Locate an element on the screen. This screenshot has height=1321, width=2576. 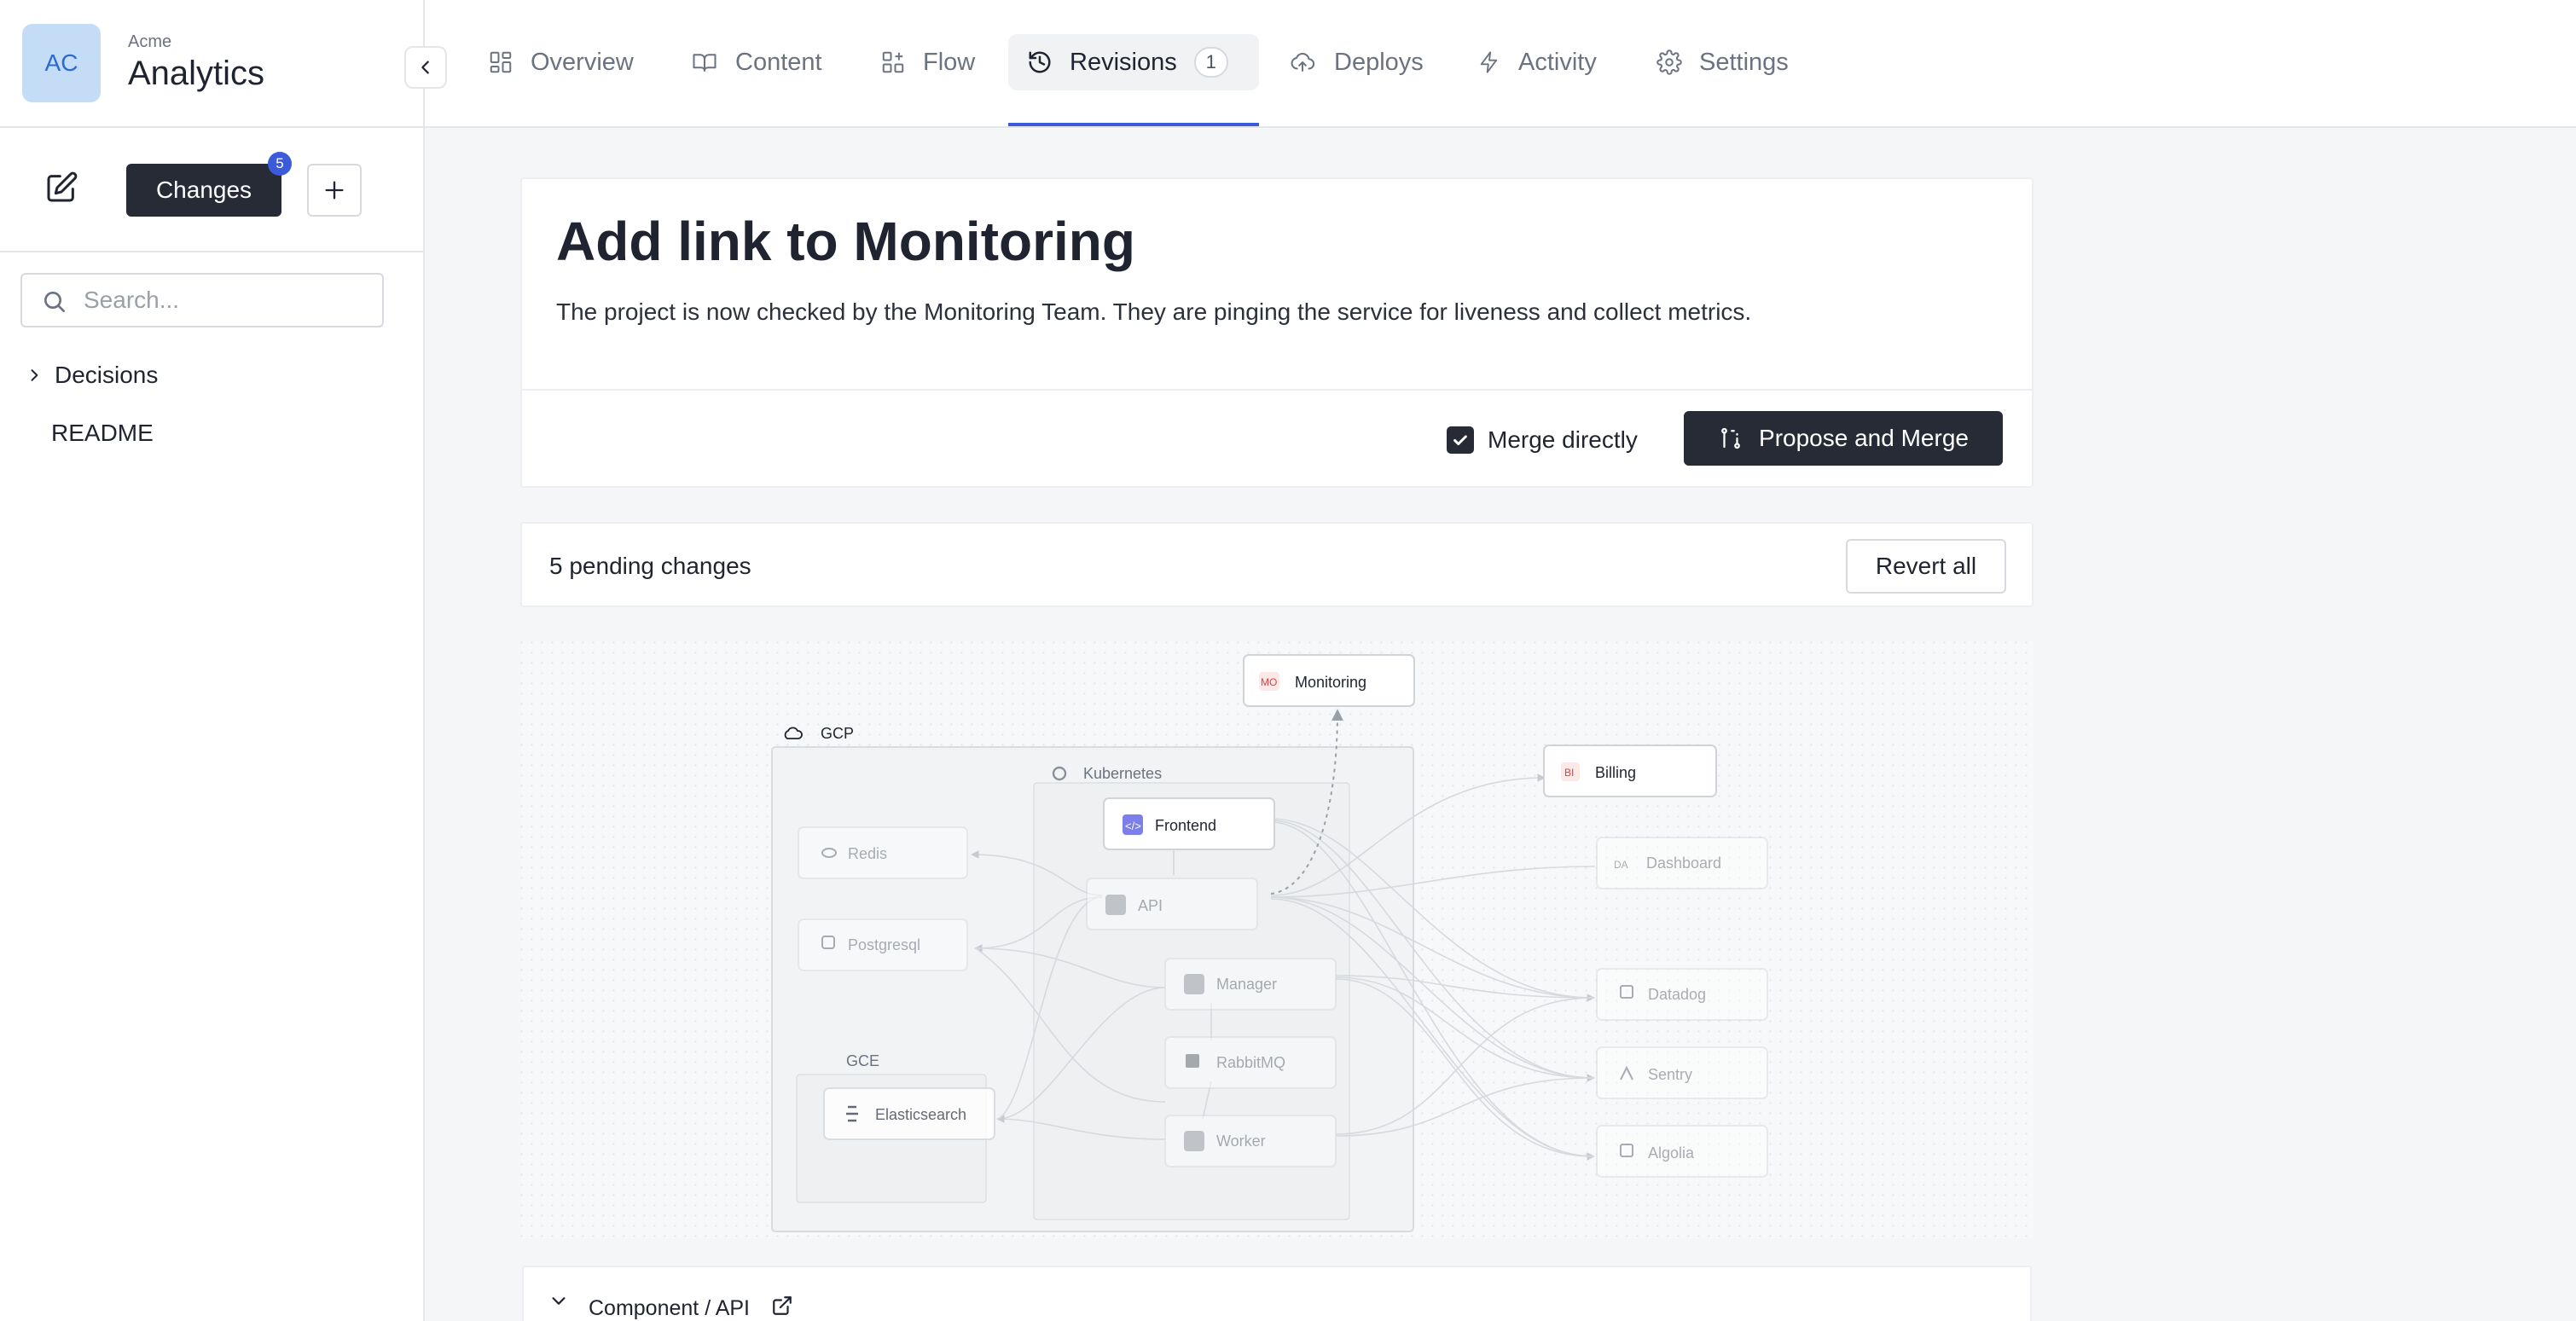
tab-flow: Flow is located at coordinates (928, 62).